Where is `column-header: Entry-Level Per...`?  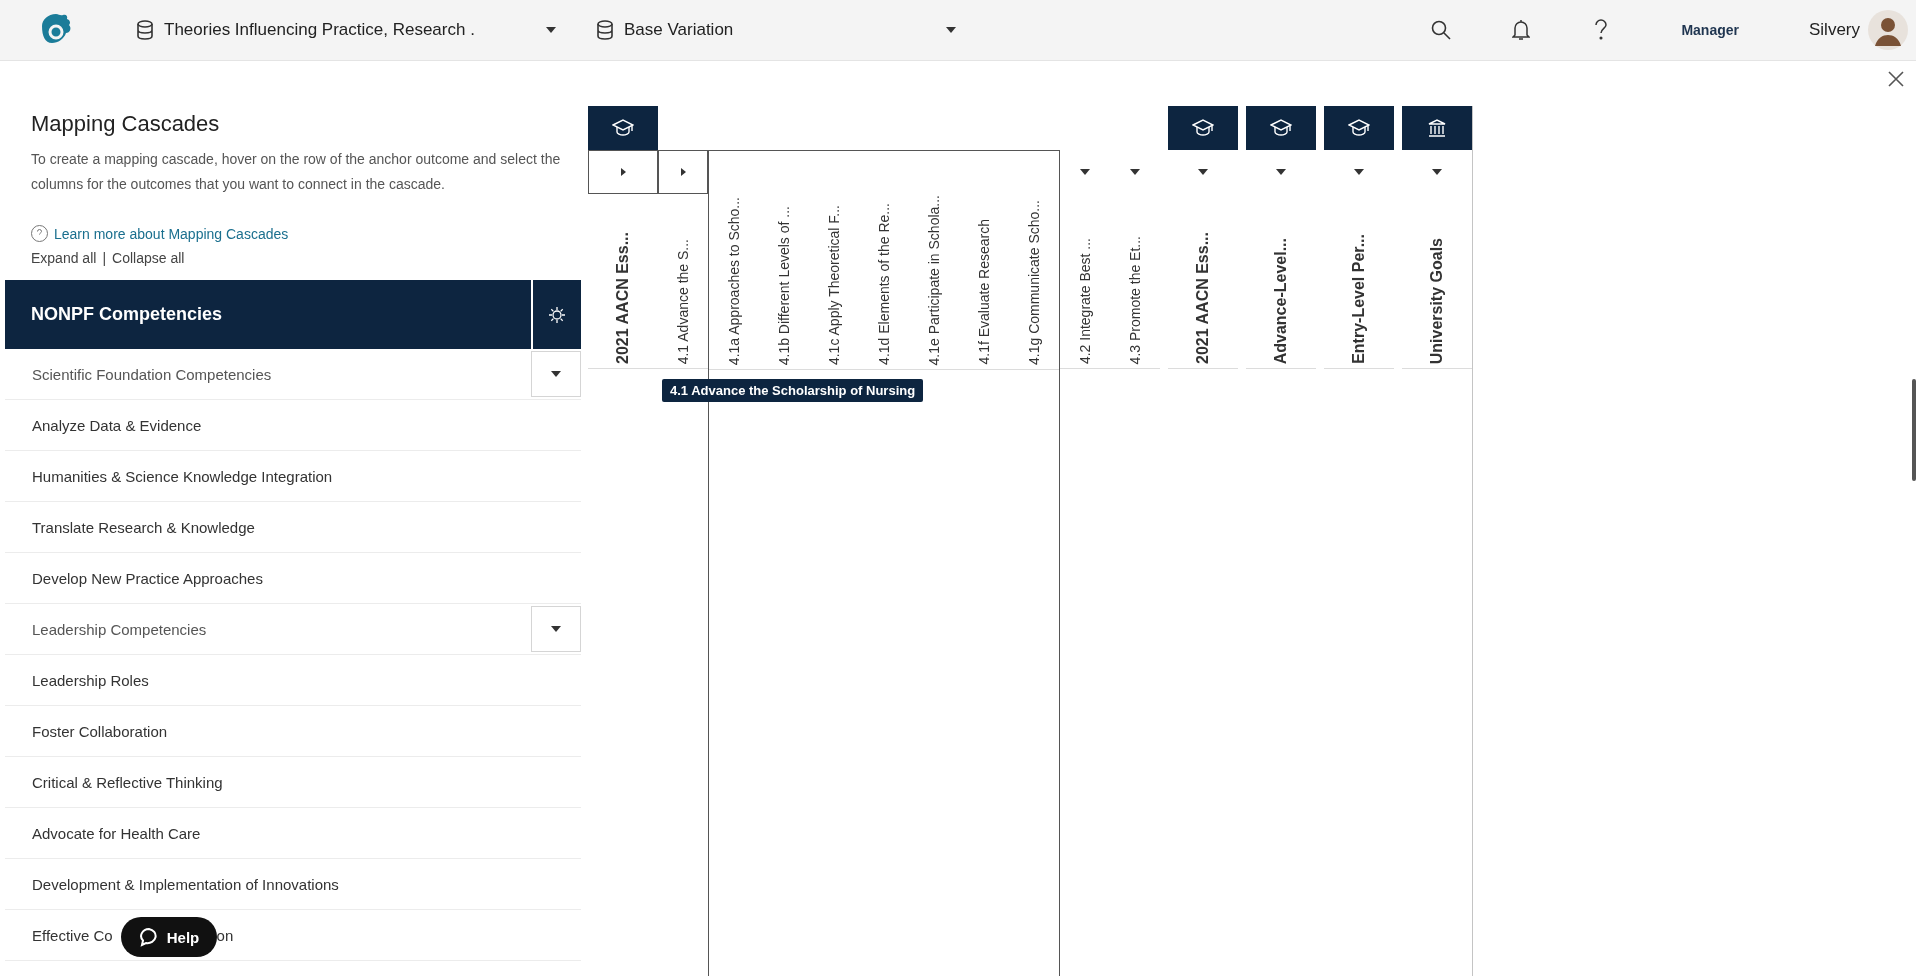
column-header: Entry-Level Per... is located at coordinates (1359, 299).